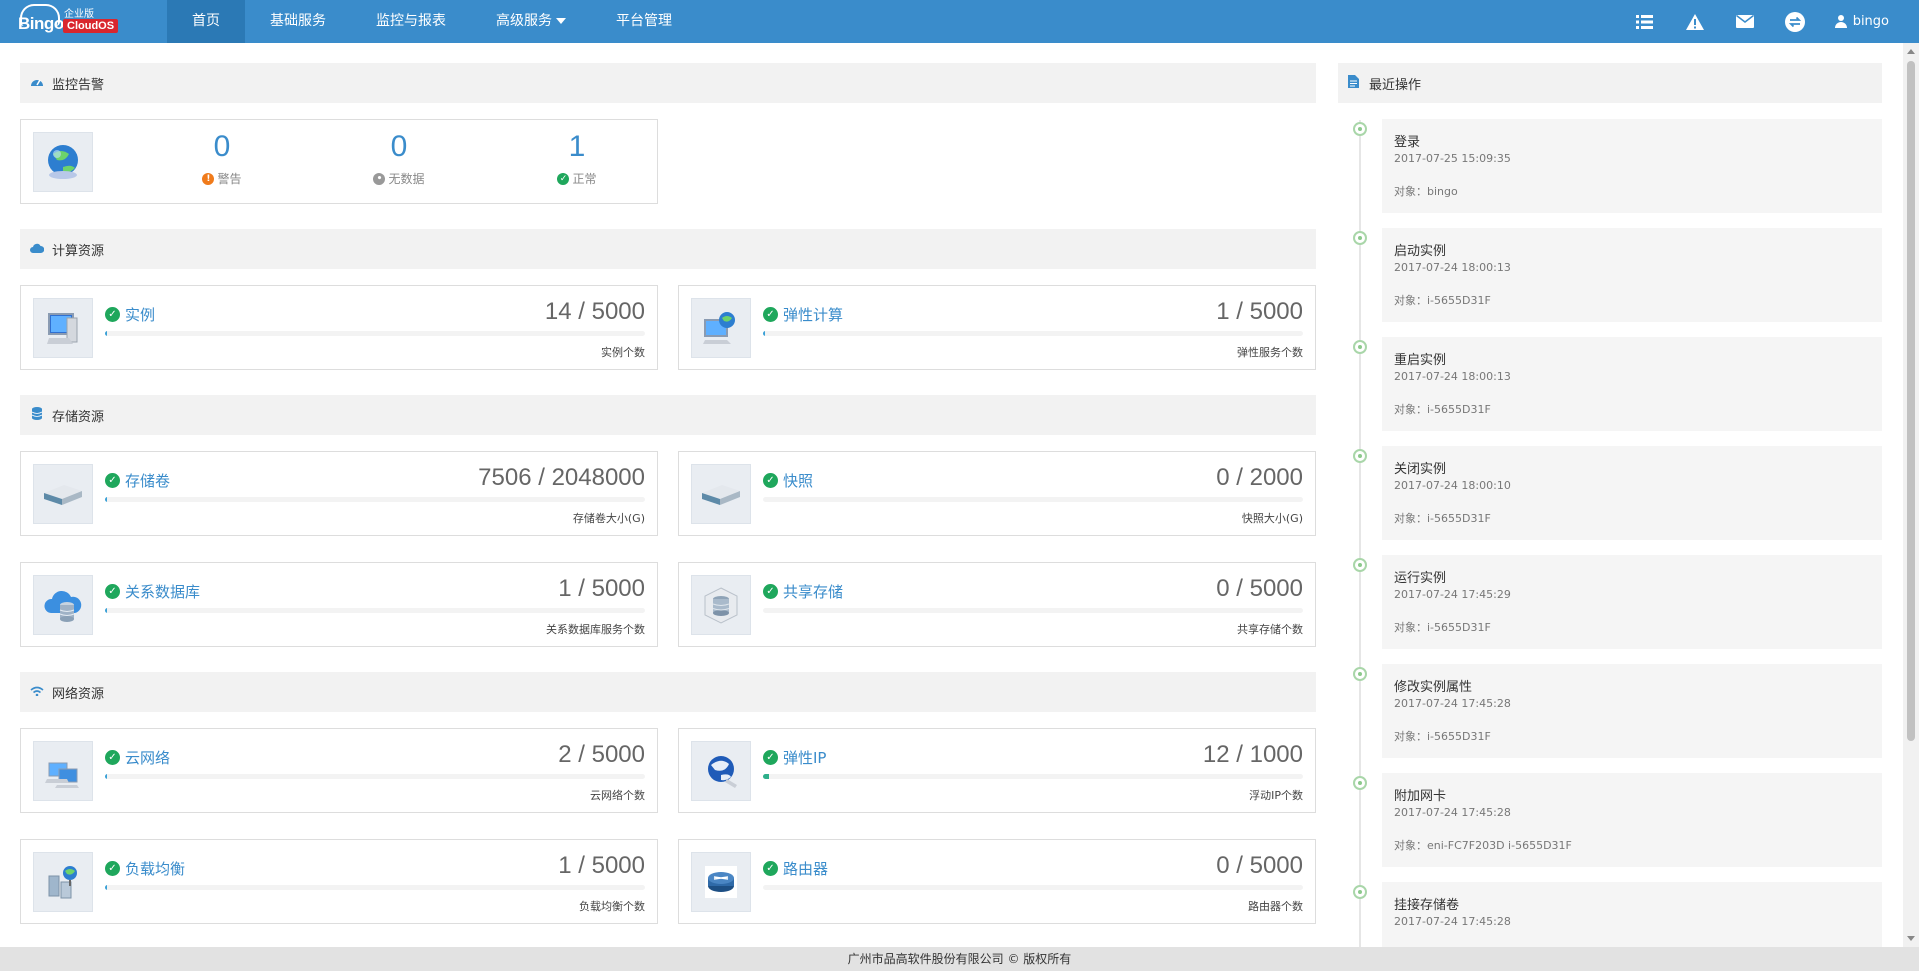 The width and height of the screenshot is (1919, 971). Describe the element at coordinates (339, 881) in the screenshot. I see `resource-card-lb: ✓ 负载均衡 1 / 5000 负载均衡个数` at that location.